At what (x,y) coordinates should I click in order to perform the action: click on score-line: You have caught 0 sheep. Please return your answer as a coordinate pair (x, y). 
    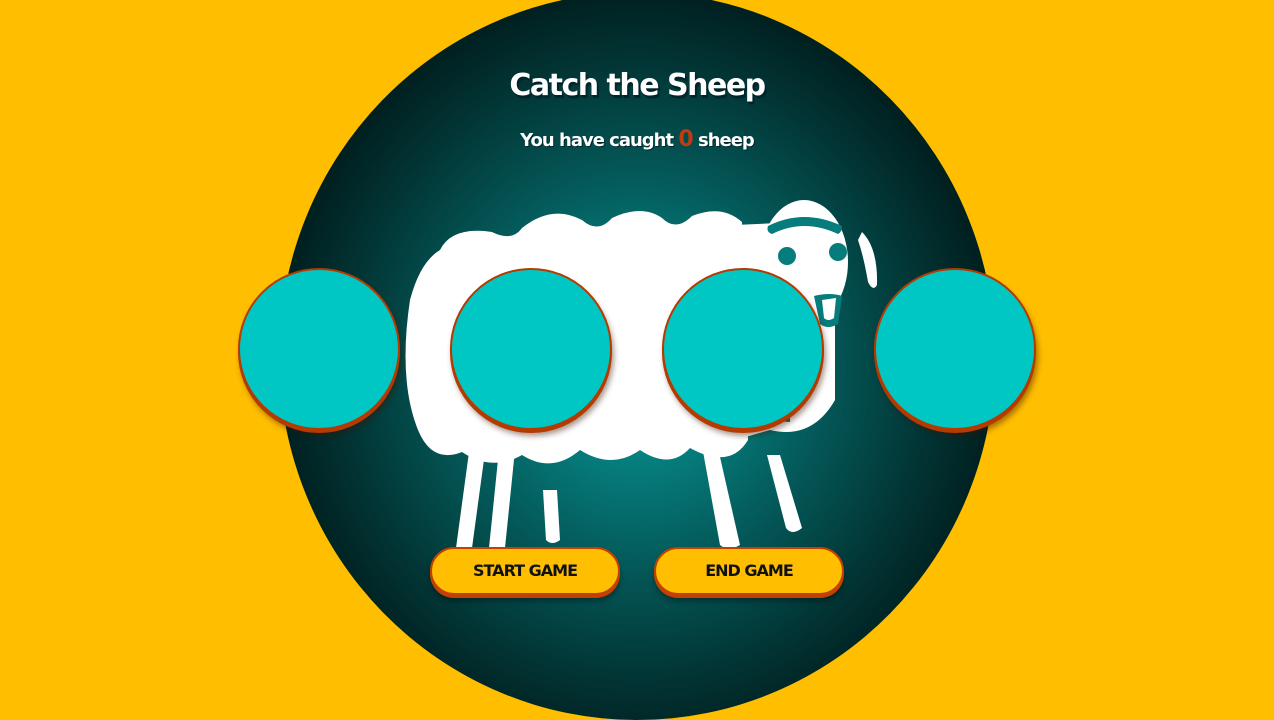
    Looking at the image, I should click on (637, 139).